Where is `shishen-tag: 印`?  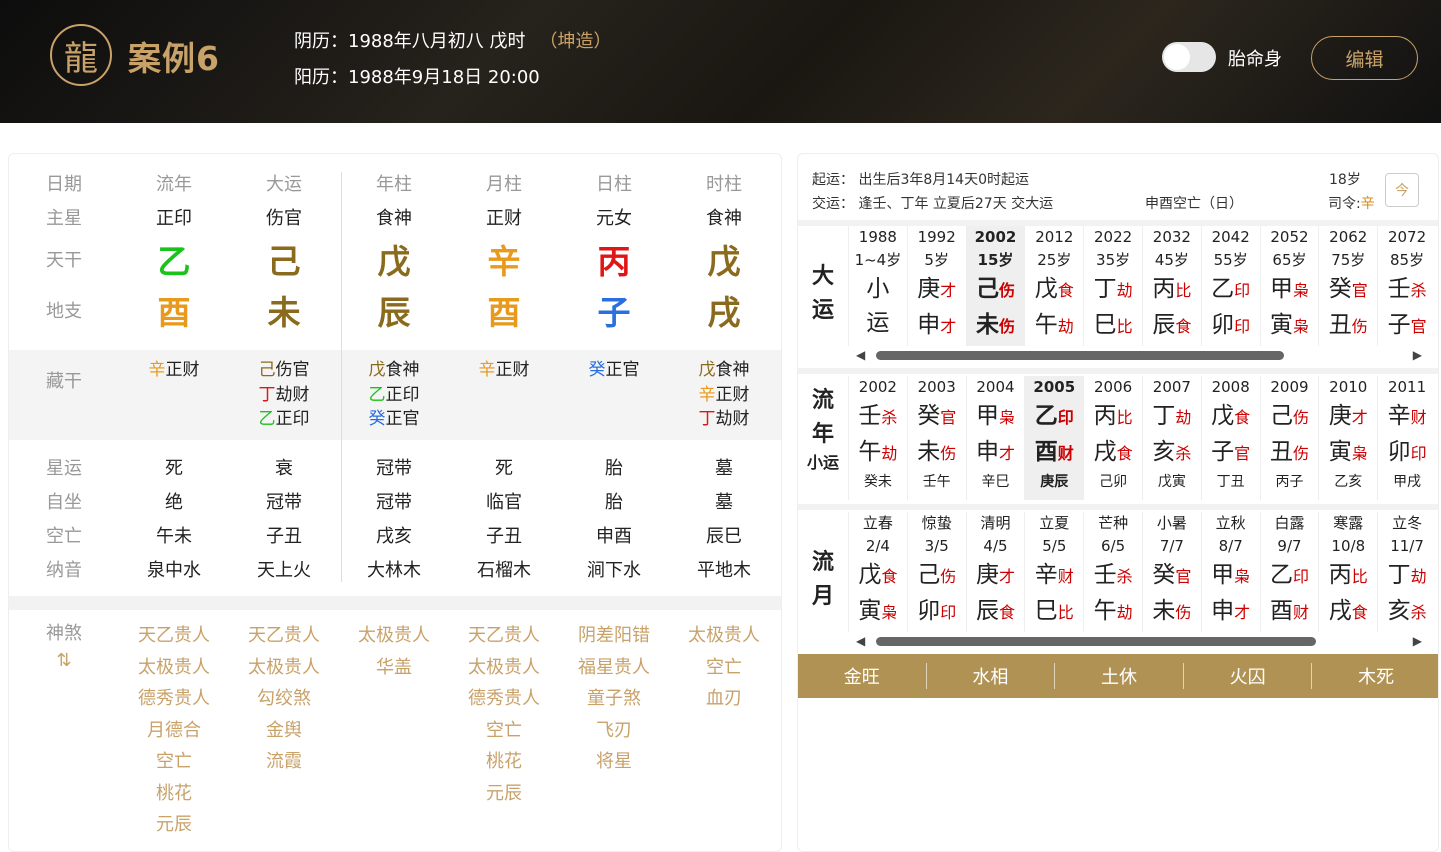 shishen-tag: 印 is located at coordinates (1242, 326).